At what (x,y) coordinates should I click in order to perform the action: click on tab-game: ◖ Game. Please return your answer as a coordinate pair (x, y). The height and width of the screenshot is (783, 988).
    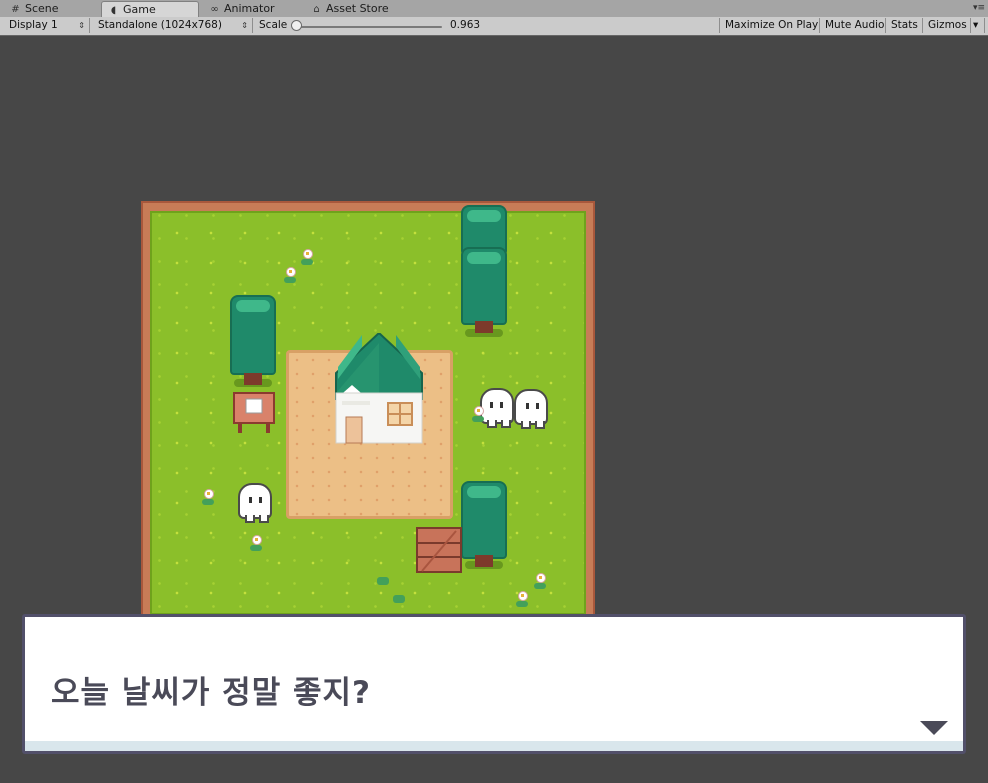
    Looking at the image, I should click on (150, 9).